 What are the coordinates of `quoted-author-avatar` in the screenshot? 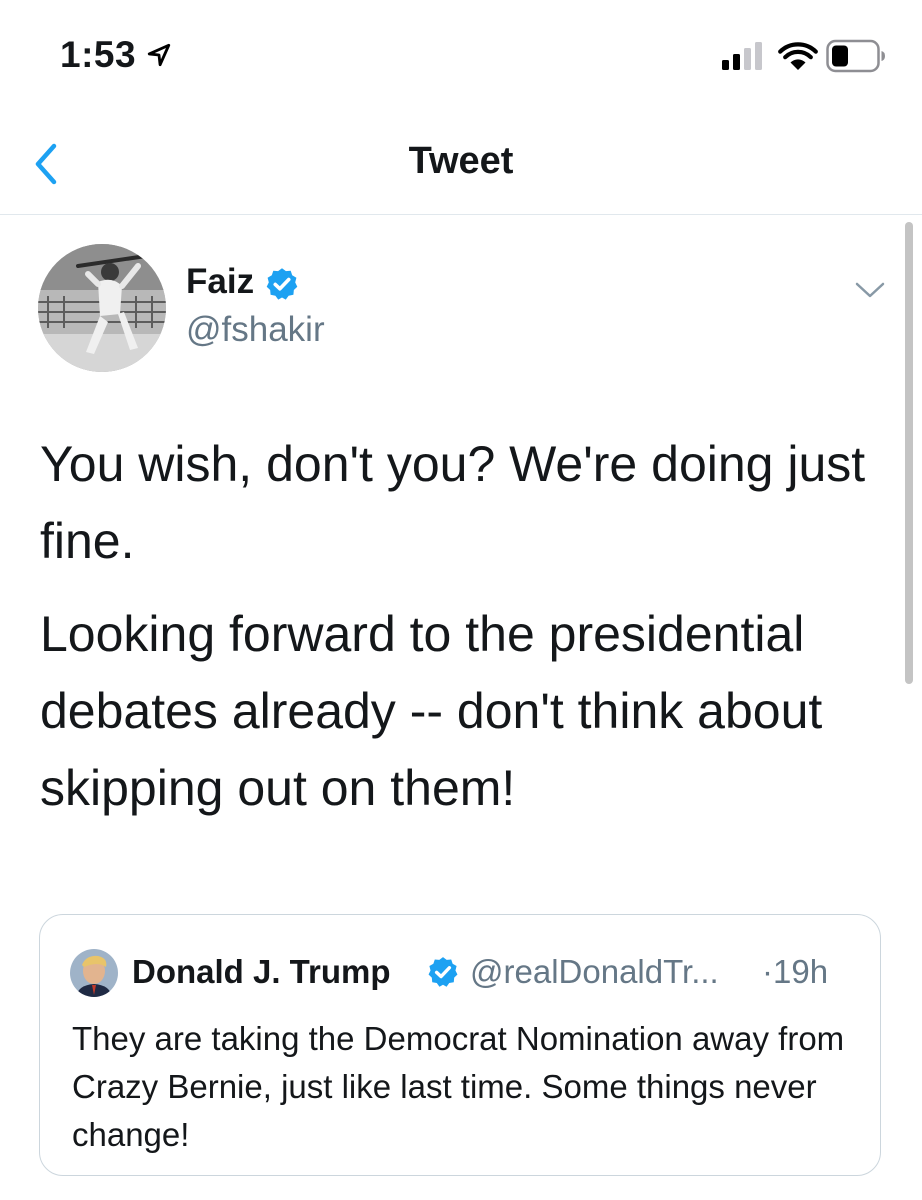 It's located at (94, 973).